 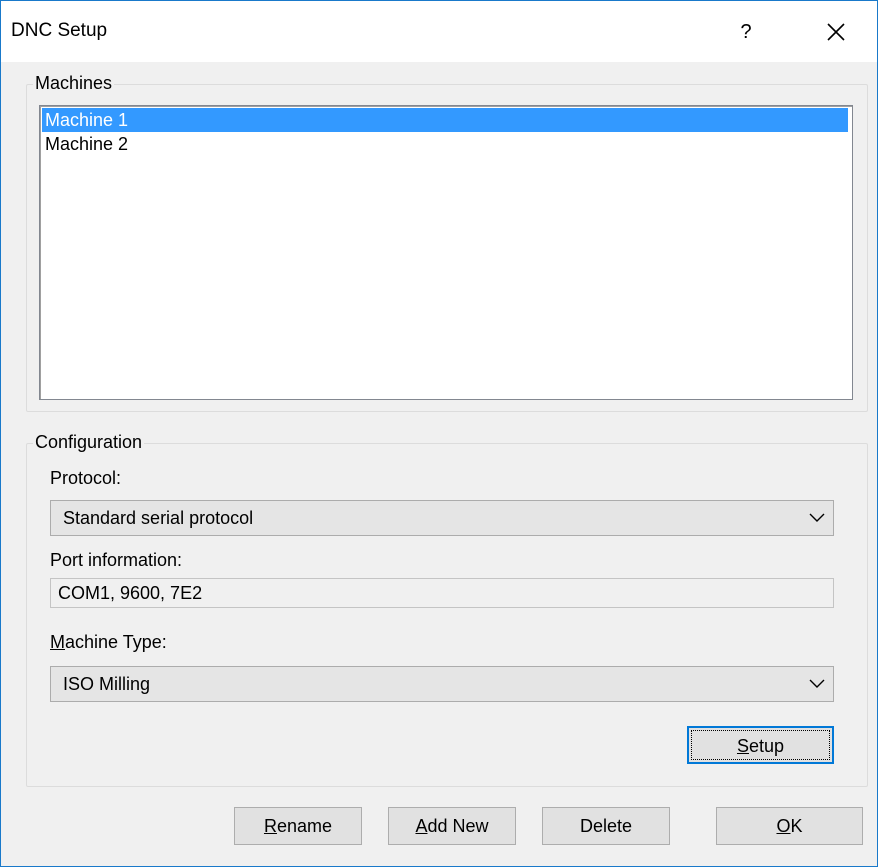 What do you see at coordinates (270, 826) in the screenshot?
I see `rename-accel: R` at bounding box center [270, 826].